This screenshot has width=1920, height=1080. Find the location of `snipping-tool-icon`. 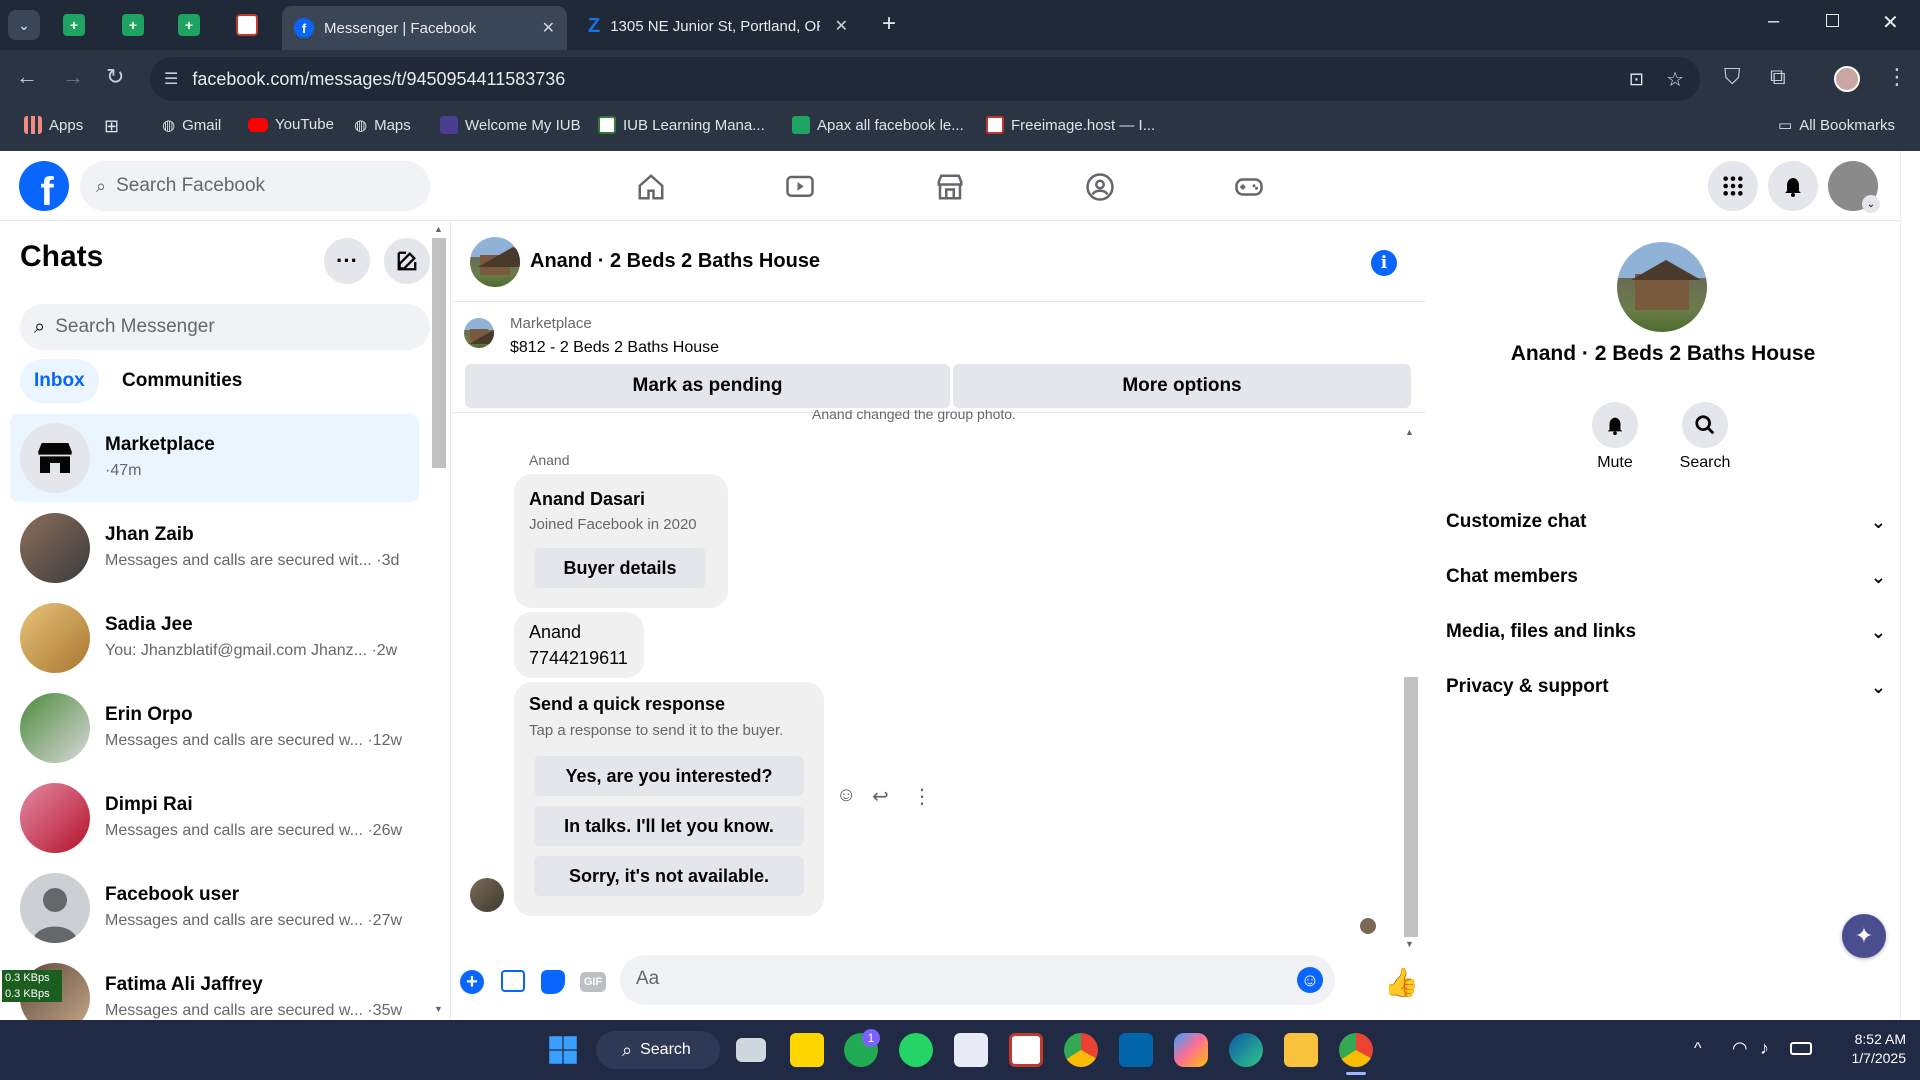

snipping-tool-icon is located at coordinates (971, 1050).